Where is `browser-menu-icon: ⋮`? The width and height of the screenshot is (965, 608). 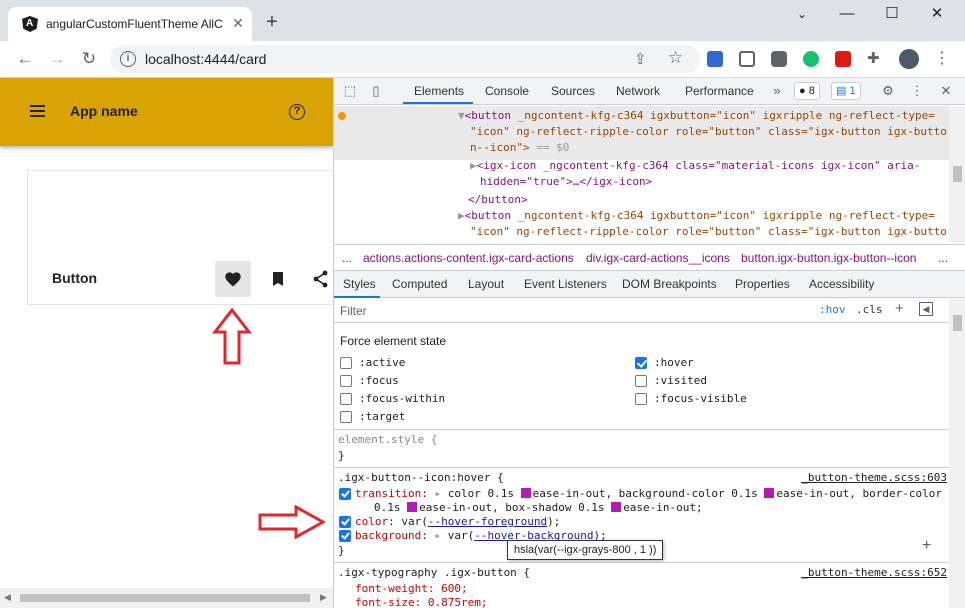
browser-menu-icon: ⋮ is located at coordinates (942, 59).